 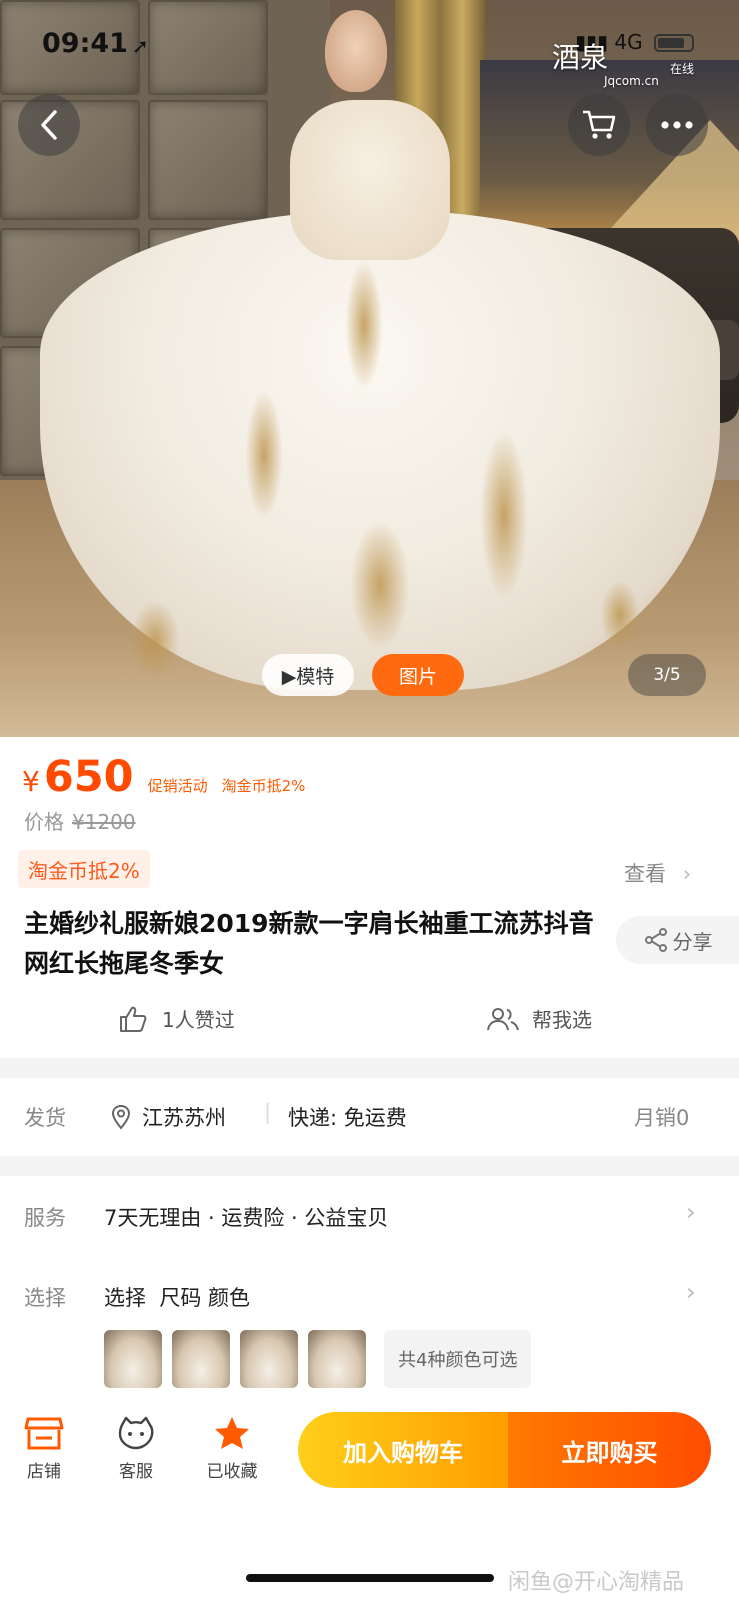 What do you see at coordinates (44, 1433) in the screenshot?
I see `store-icon` at bounding box center [44, 1433].